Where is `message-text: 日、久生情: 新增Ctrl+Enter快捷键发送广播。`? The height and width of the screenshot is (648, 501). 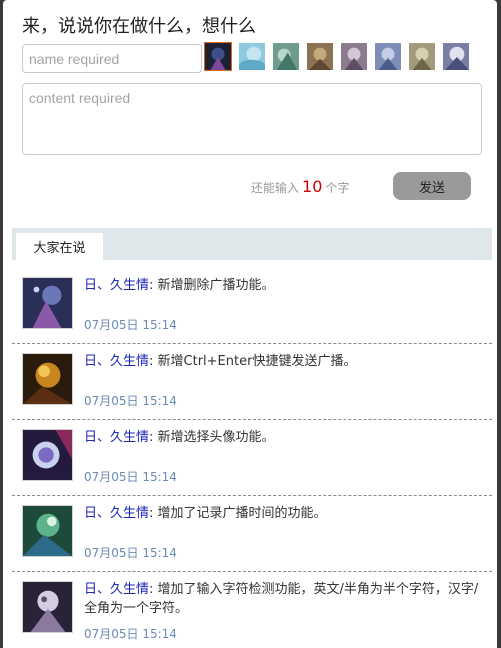 message-text: 日、久生情: 新增Ctrl+Enter快捷键发送广播。 is located at coordinates (284, 361).